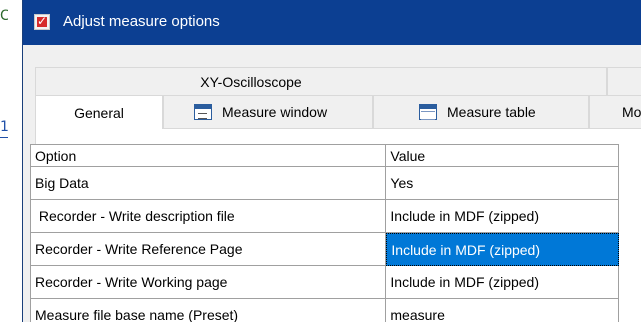 This screenshot has height=322, width=641. Describe the element at coordinates (209, 282) in the screenshot. I see `option-cell: Recorder - Write Working page` at that location.